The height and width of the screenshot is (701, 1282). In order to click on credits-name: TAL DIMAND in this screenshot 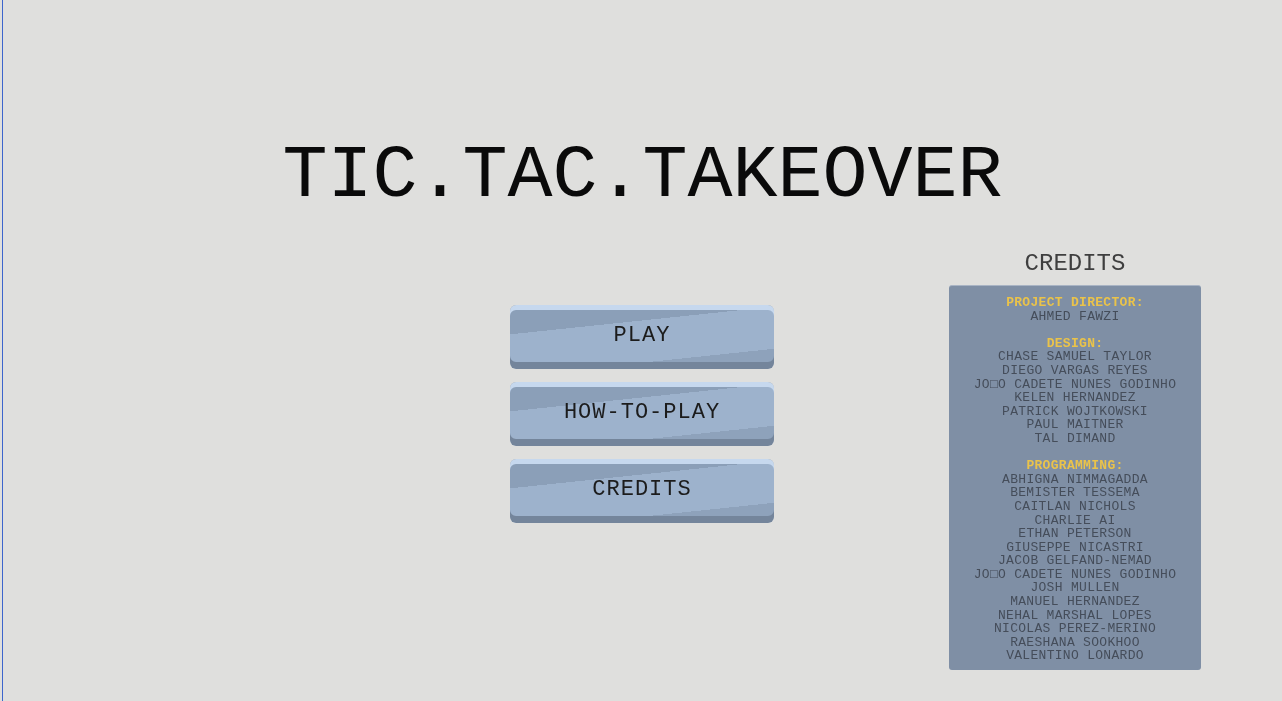, I will do `click(1075, 438)`.